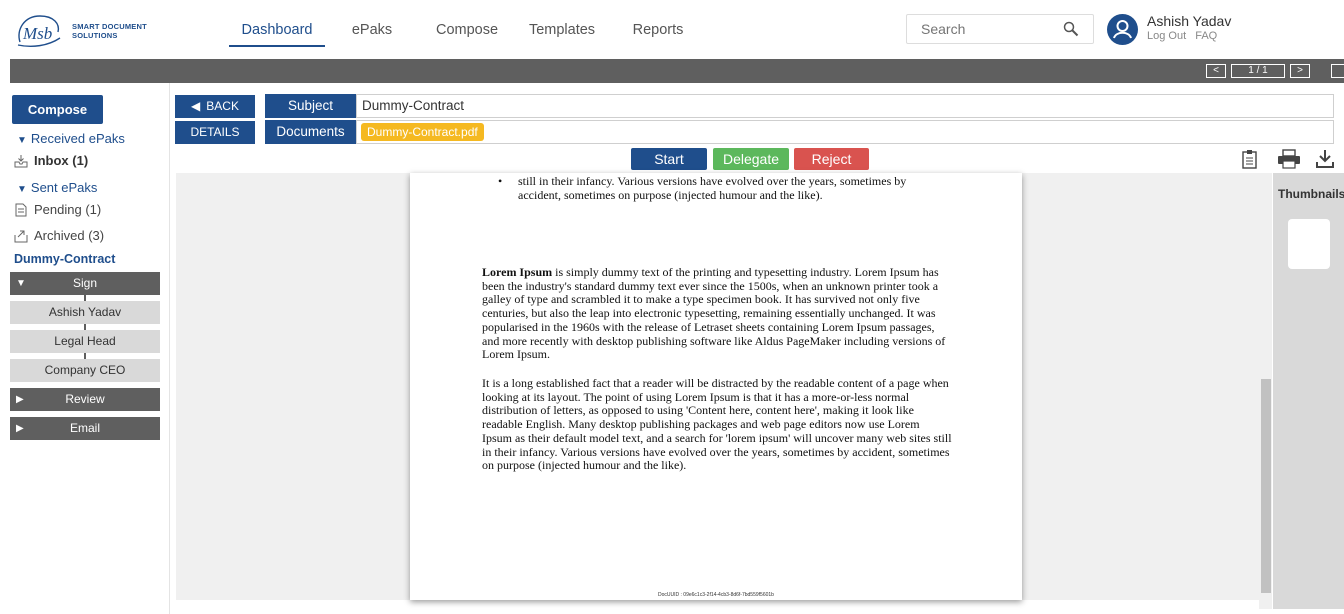 Image resolution: width=1344 pixels, height=614 pixels. I want to click on page-indicator: 1 / 1, so click(1258, 71).